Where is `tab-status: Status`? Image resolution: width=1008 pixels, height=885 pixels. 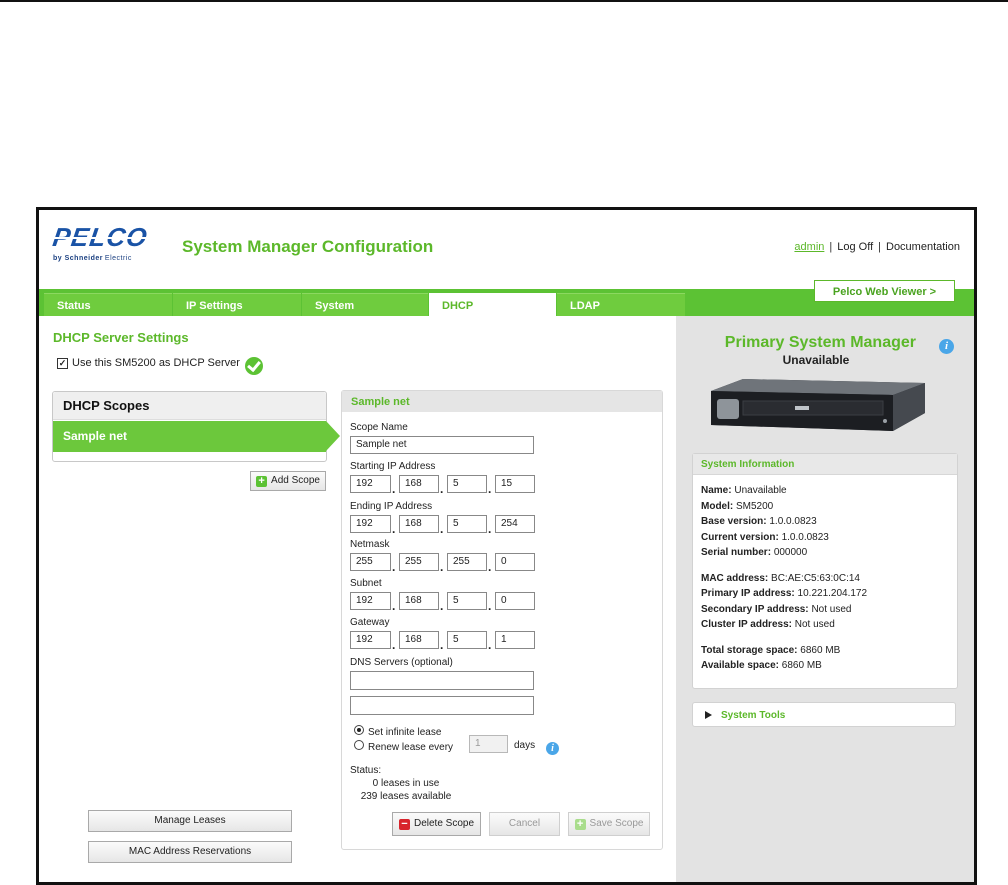 tab-status: Status is located at coordinates (108, 304).